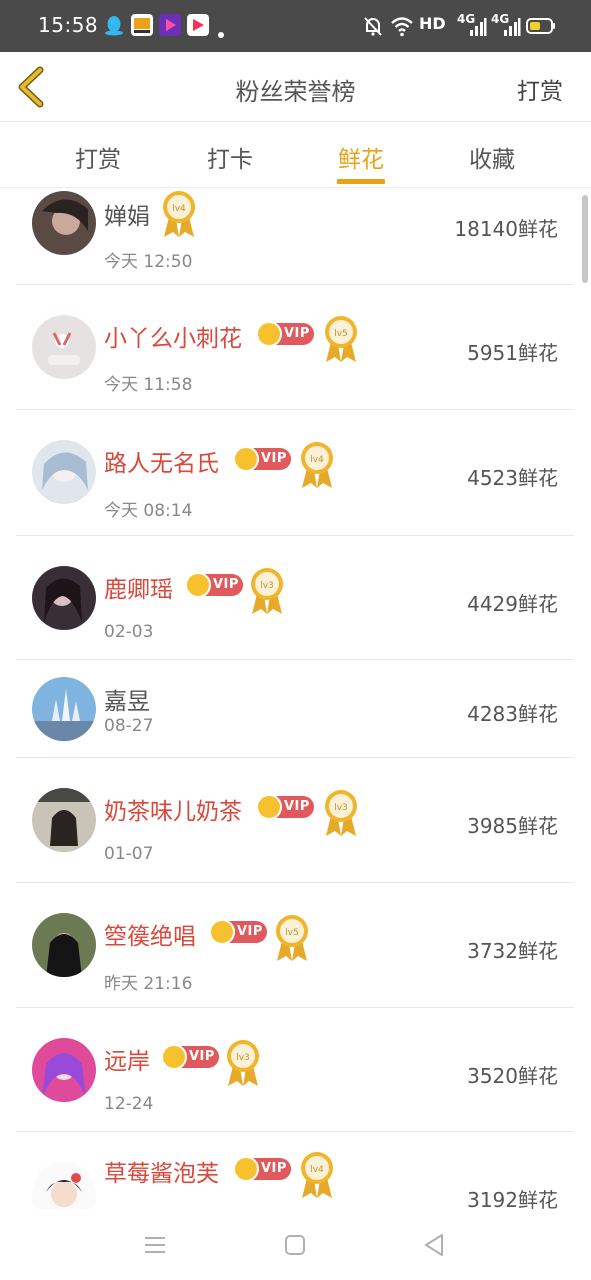 This screenshot has height=1280, width=591. What do you see at coordinates (161, 464) in the screenshot?
I see `fan-name: 路人无名氏` at bounding box center [161, 464].